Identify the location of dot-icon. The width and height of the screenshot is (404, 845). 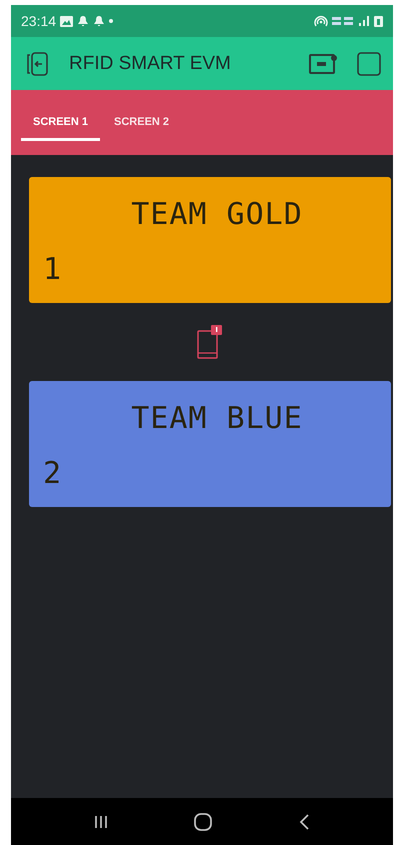
(111, 21).